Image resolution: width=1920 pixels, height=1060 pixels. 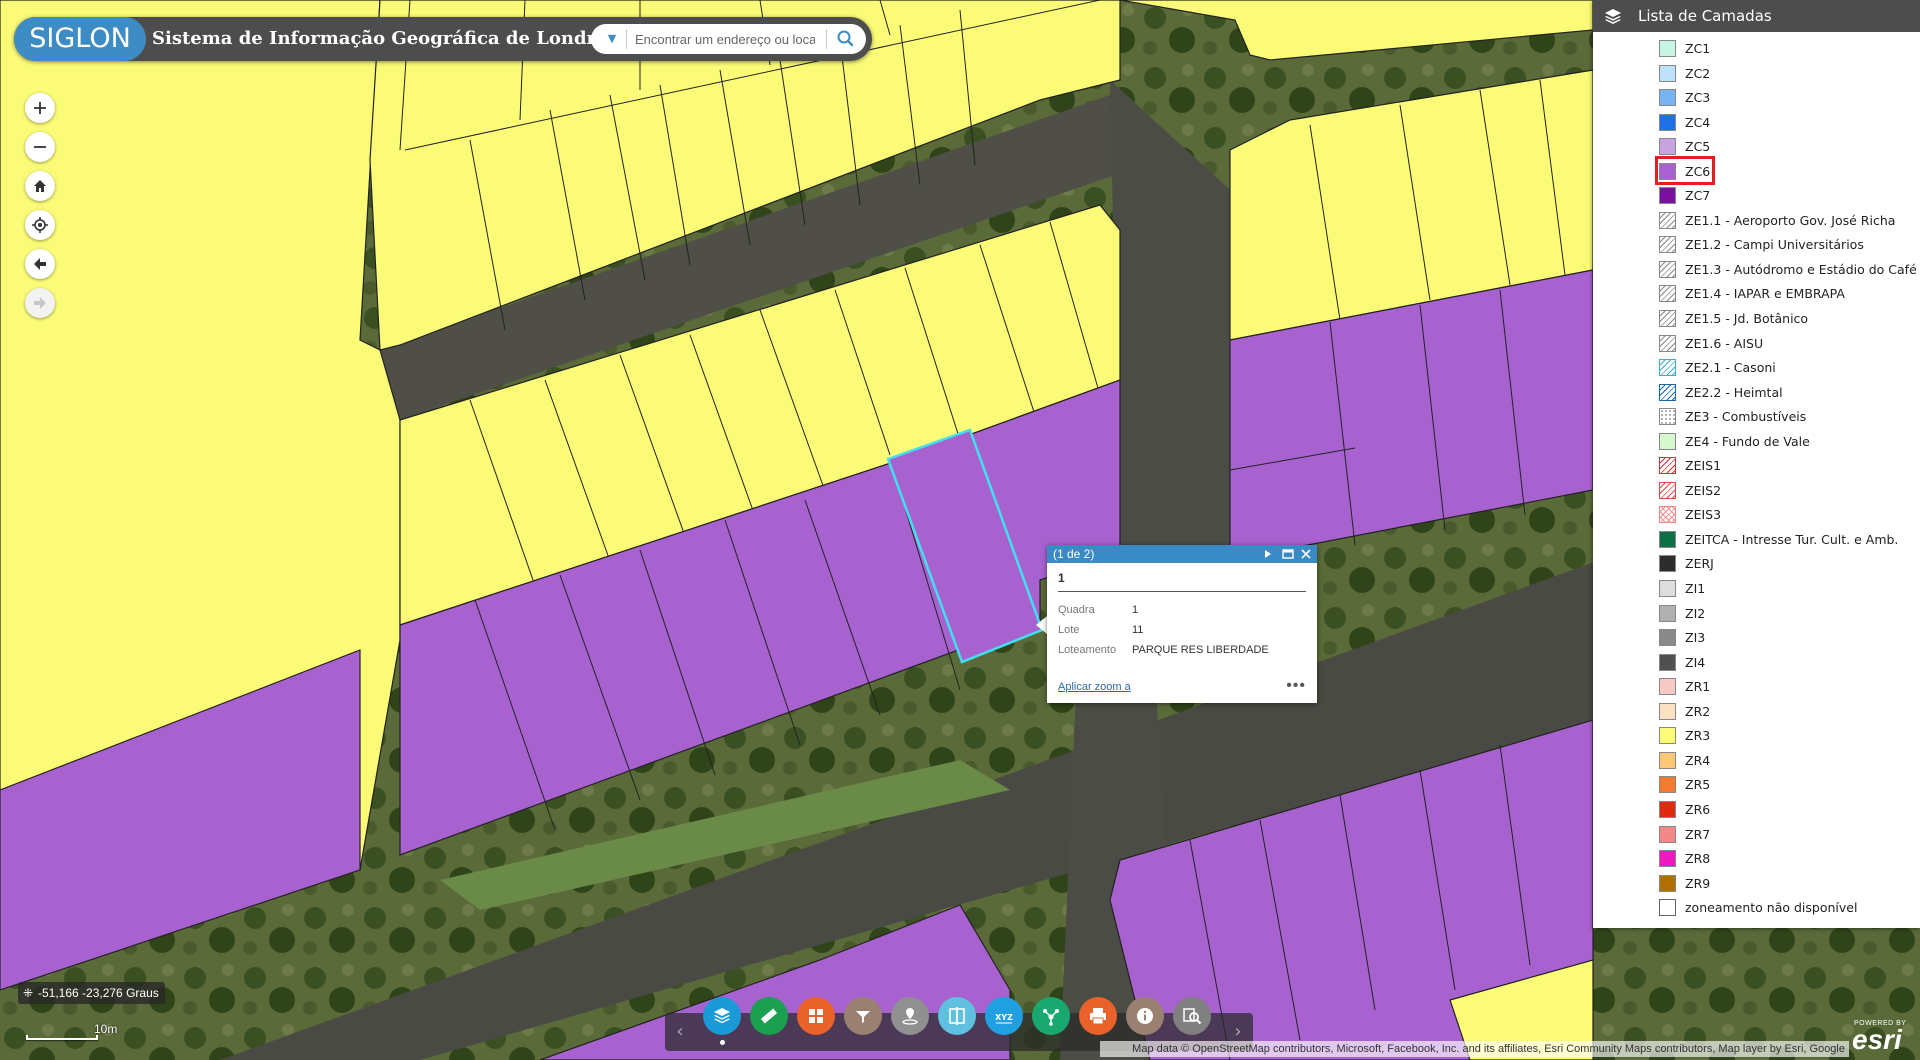 I want to click on layer-item: ZEITCA - Intresse Tur. Cult. e Amb., so click(x=1756, y=540).